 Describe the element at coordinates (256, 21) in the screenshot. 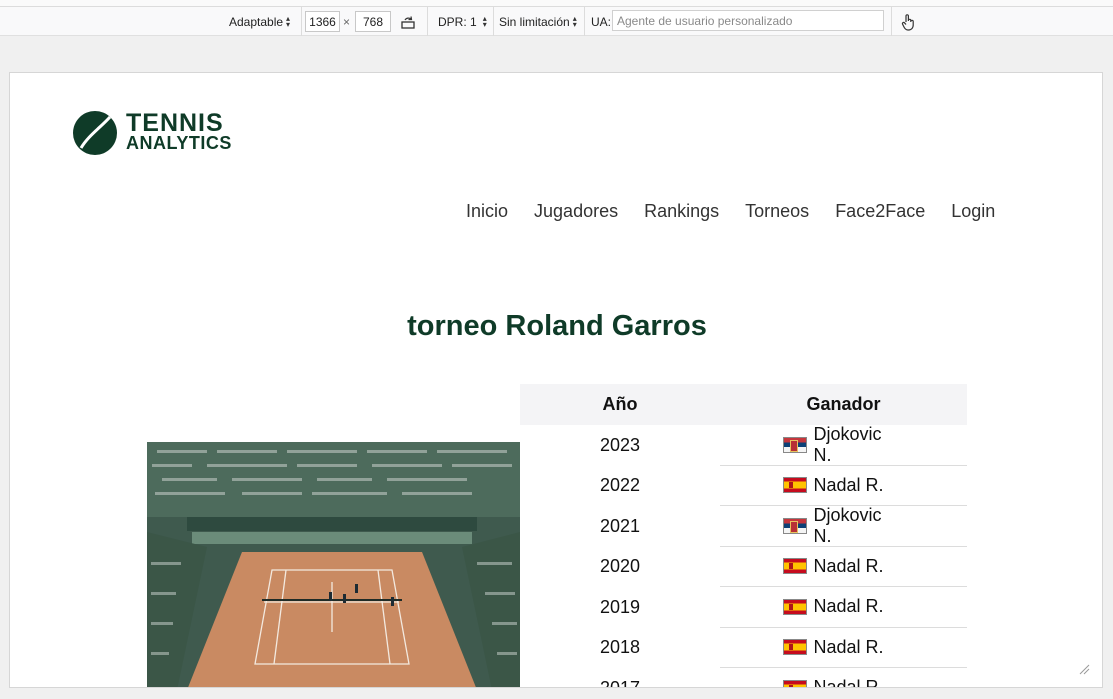

I see `device-select-label: Adaptable` at that location.